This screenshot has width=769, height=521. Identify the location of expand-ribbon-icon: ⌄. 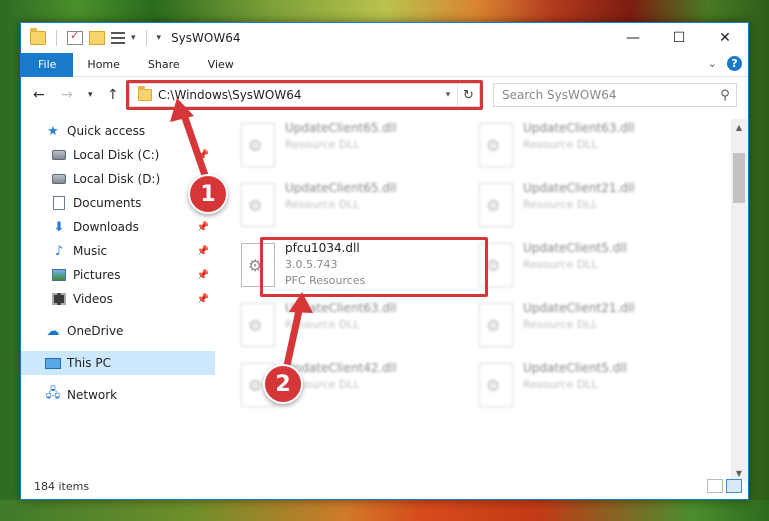
(712, 63).